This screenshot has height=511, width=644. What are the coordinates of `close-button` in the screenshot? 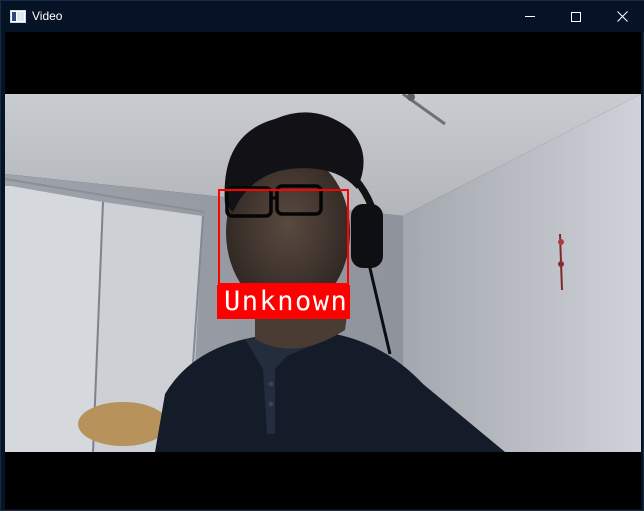 It's located at (621, 16).